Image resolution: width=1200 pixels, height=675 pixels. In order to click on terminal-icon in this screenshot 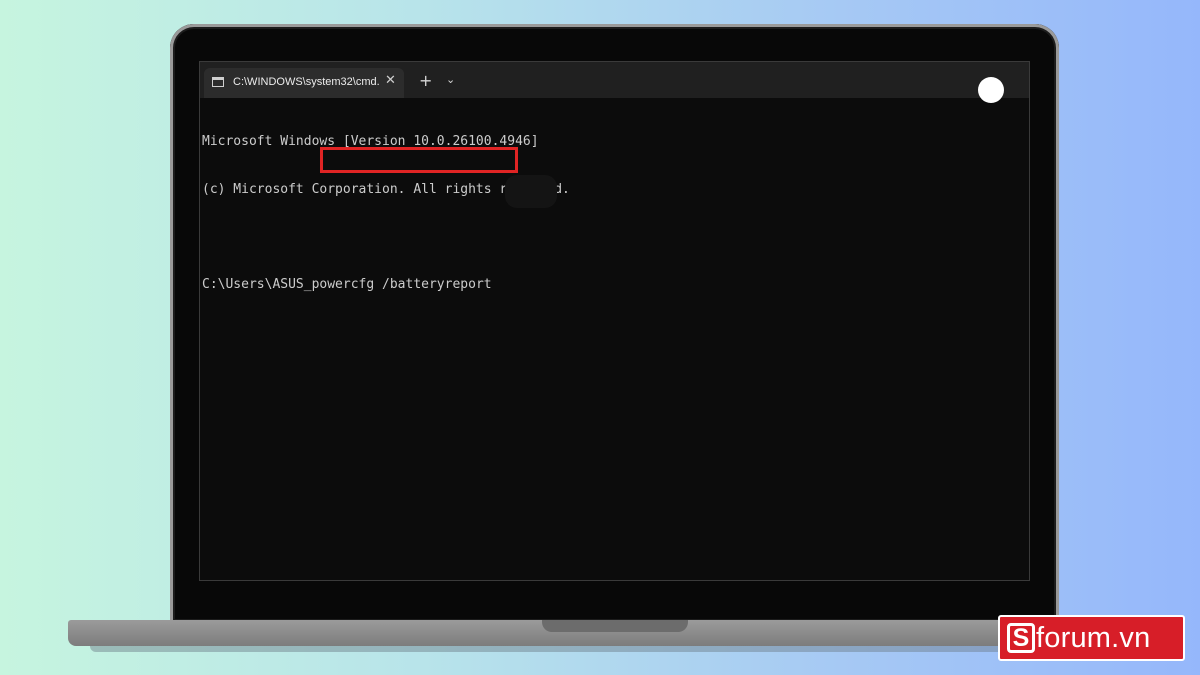, I will do `click(218, 82)`.